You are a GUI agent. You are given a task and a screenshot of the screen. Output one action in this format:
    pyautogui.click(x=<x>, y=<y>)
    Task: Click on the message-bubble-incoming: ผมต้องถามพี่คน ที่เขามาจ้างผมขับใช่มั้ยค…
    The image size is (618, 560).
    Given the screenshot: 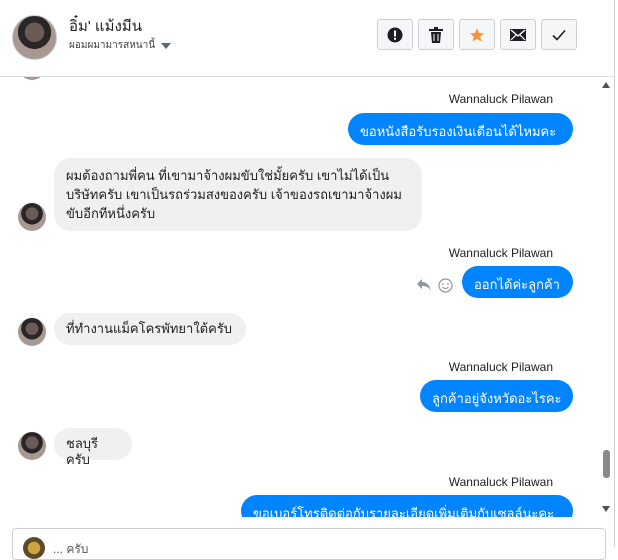 What is the action you would take?
    pyautogui.click(x=238, y=194)
    